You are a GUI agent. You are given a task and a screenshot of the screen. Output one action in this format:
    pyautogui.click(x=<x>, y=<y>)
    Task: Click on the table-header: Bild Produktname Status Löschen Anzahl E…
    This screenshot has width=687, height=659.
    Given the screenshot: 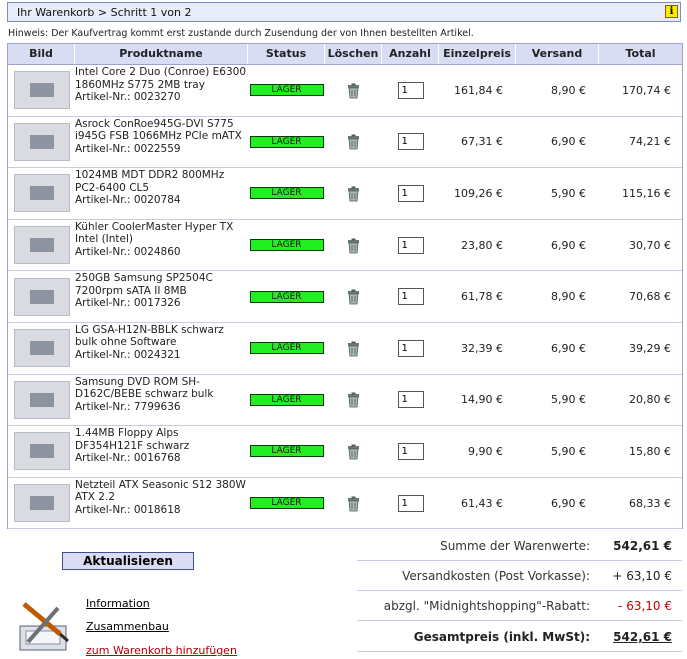 What is the action you would take?
    pyautogui.click(x=345, y=54)
    